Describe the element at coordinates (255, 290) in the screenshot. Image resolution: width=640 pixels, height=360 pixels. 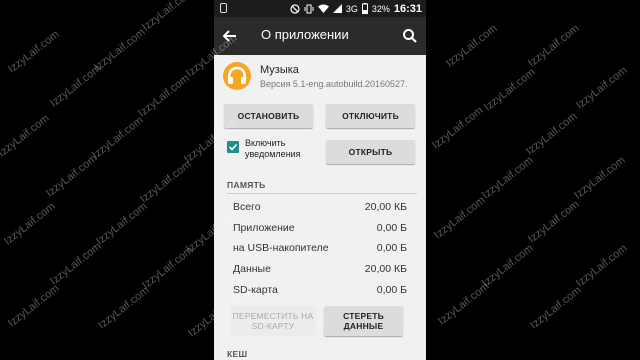
I see `storage-label: SD-карта` at that location.